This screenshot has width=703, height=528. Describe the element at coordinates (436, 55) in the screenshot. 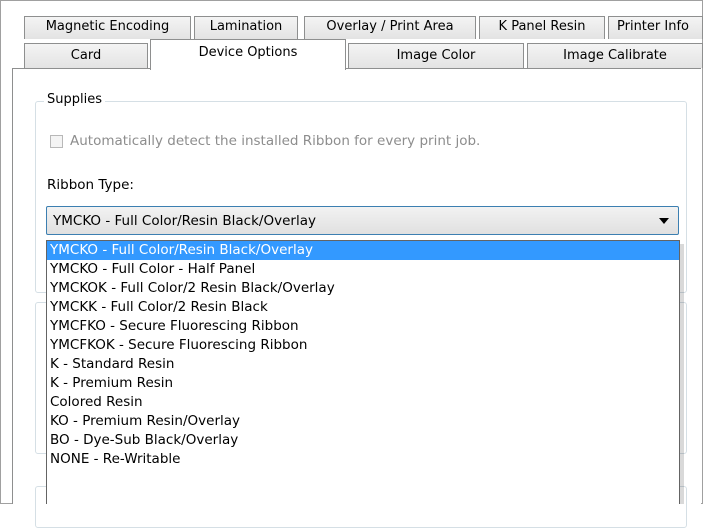

I see `tab-image-color: Image Color` at that location.